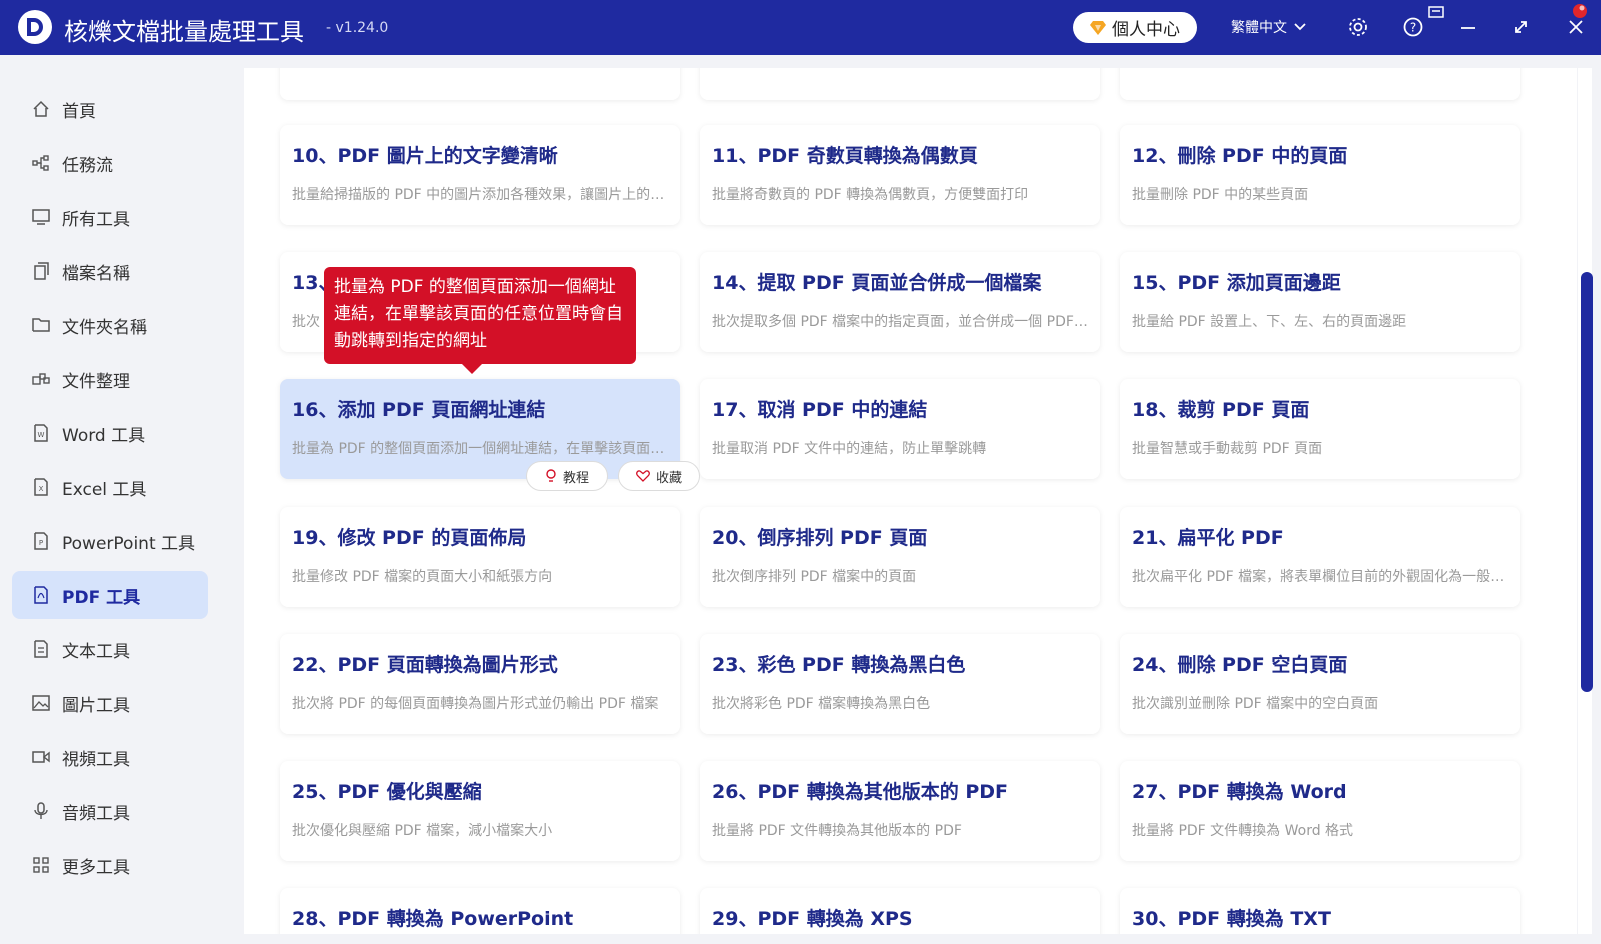  Describe the element at coordinates (110, 271) in the screenshot. I see `sidebar-item-file-name: 檔案名稱` at that location.